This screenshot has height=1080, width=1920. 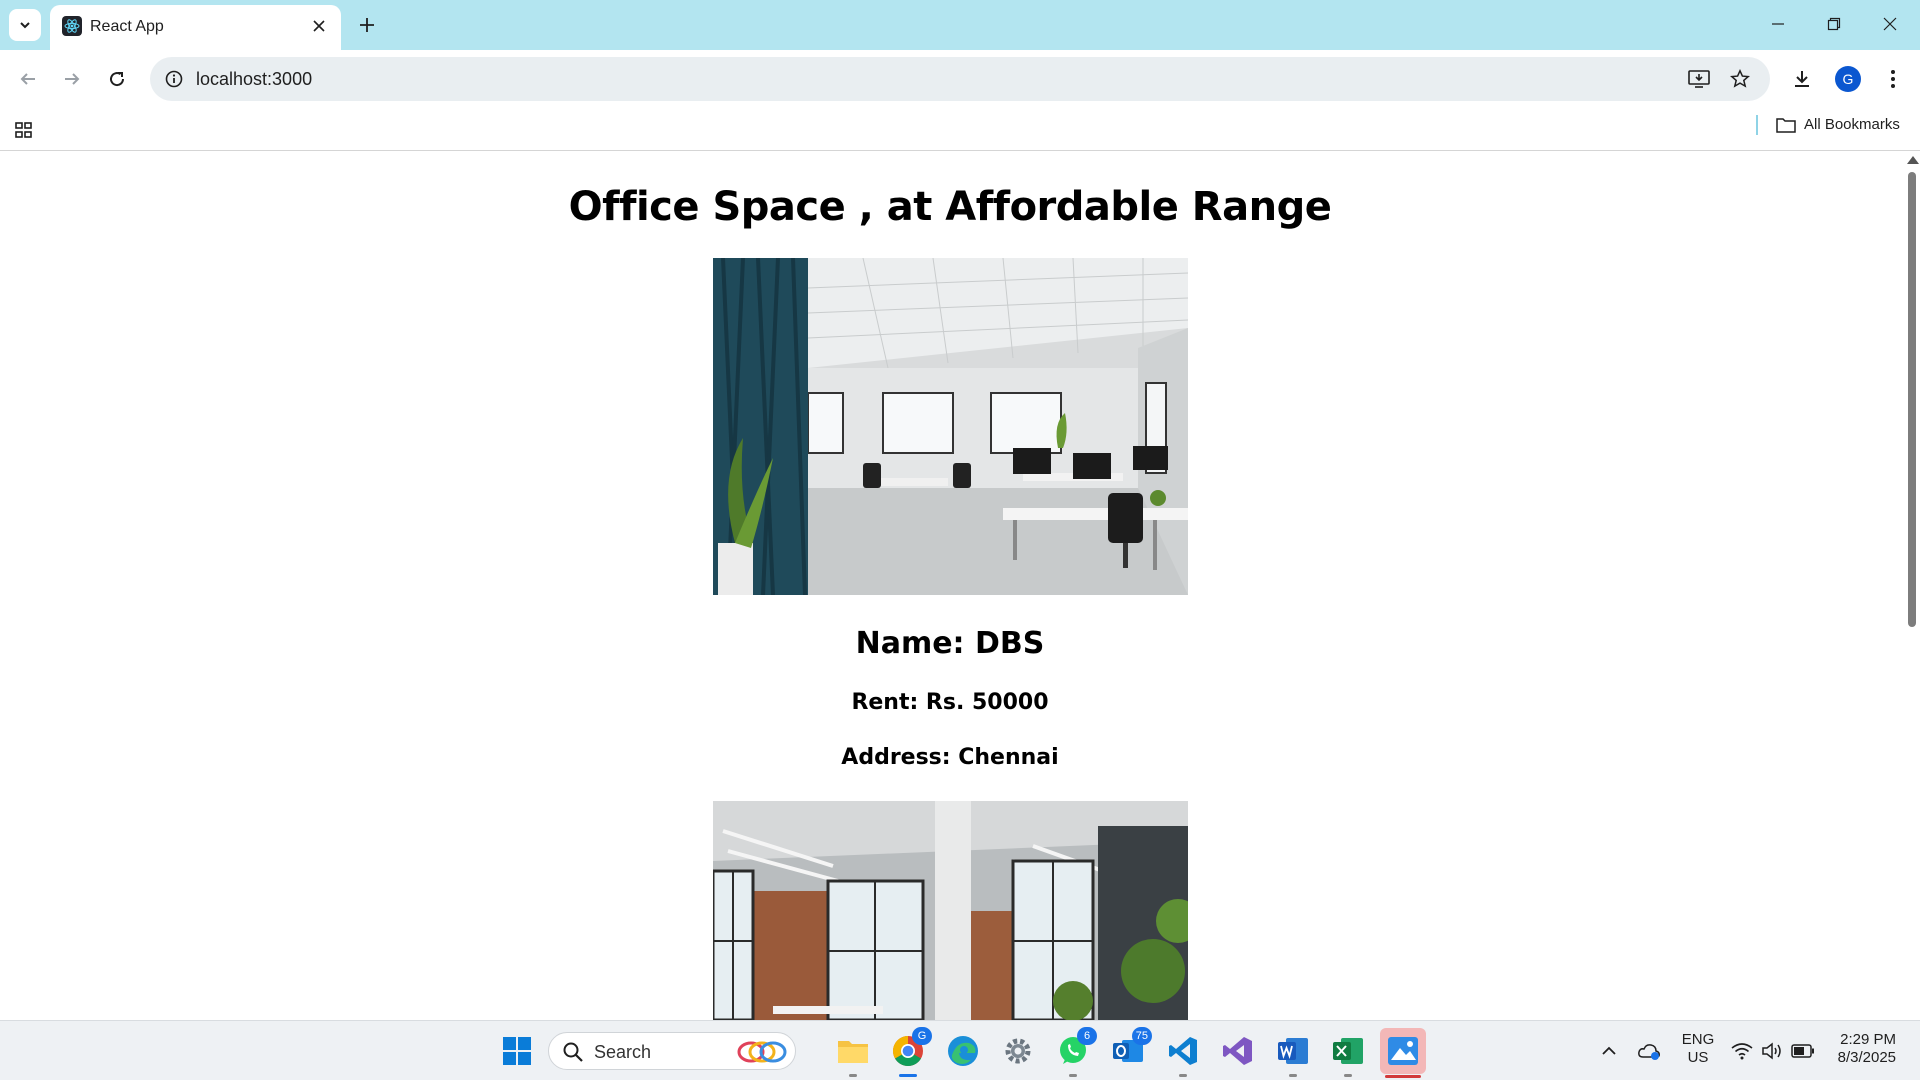 I want to click on bing-highlight-icon, so click(x=762, y=1052).